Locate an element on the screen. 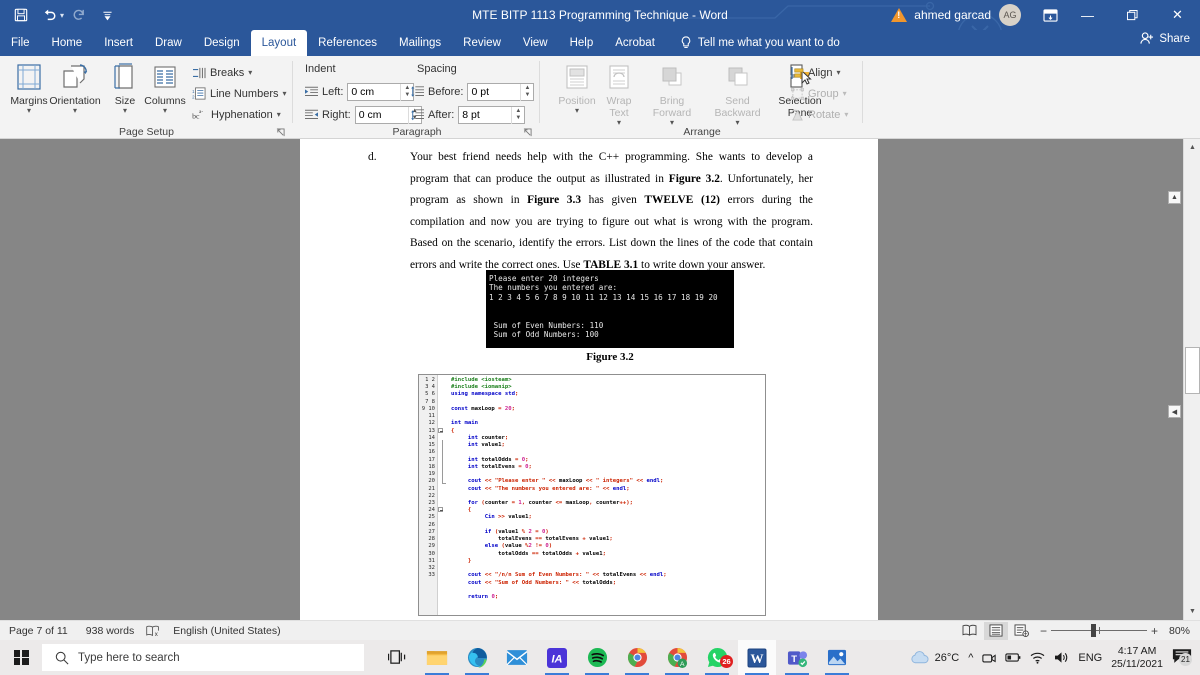 The width and height of the screenshot is (1200, 675). avatar: AG is located at coordinates (1010, 15).